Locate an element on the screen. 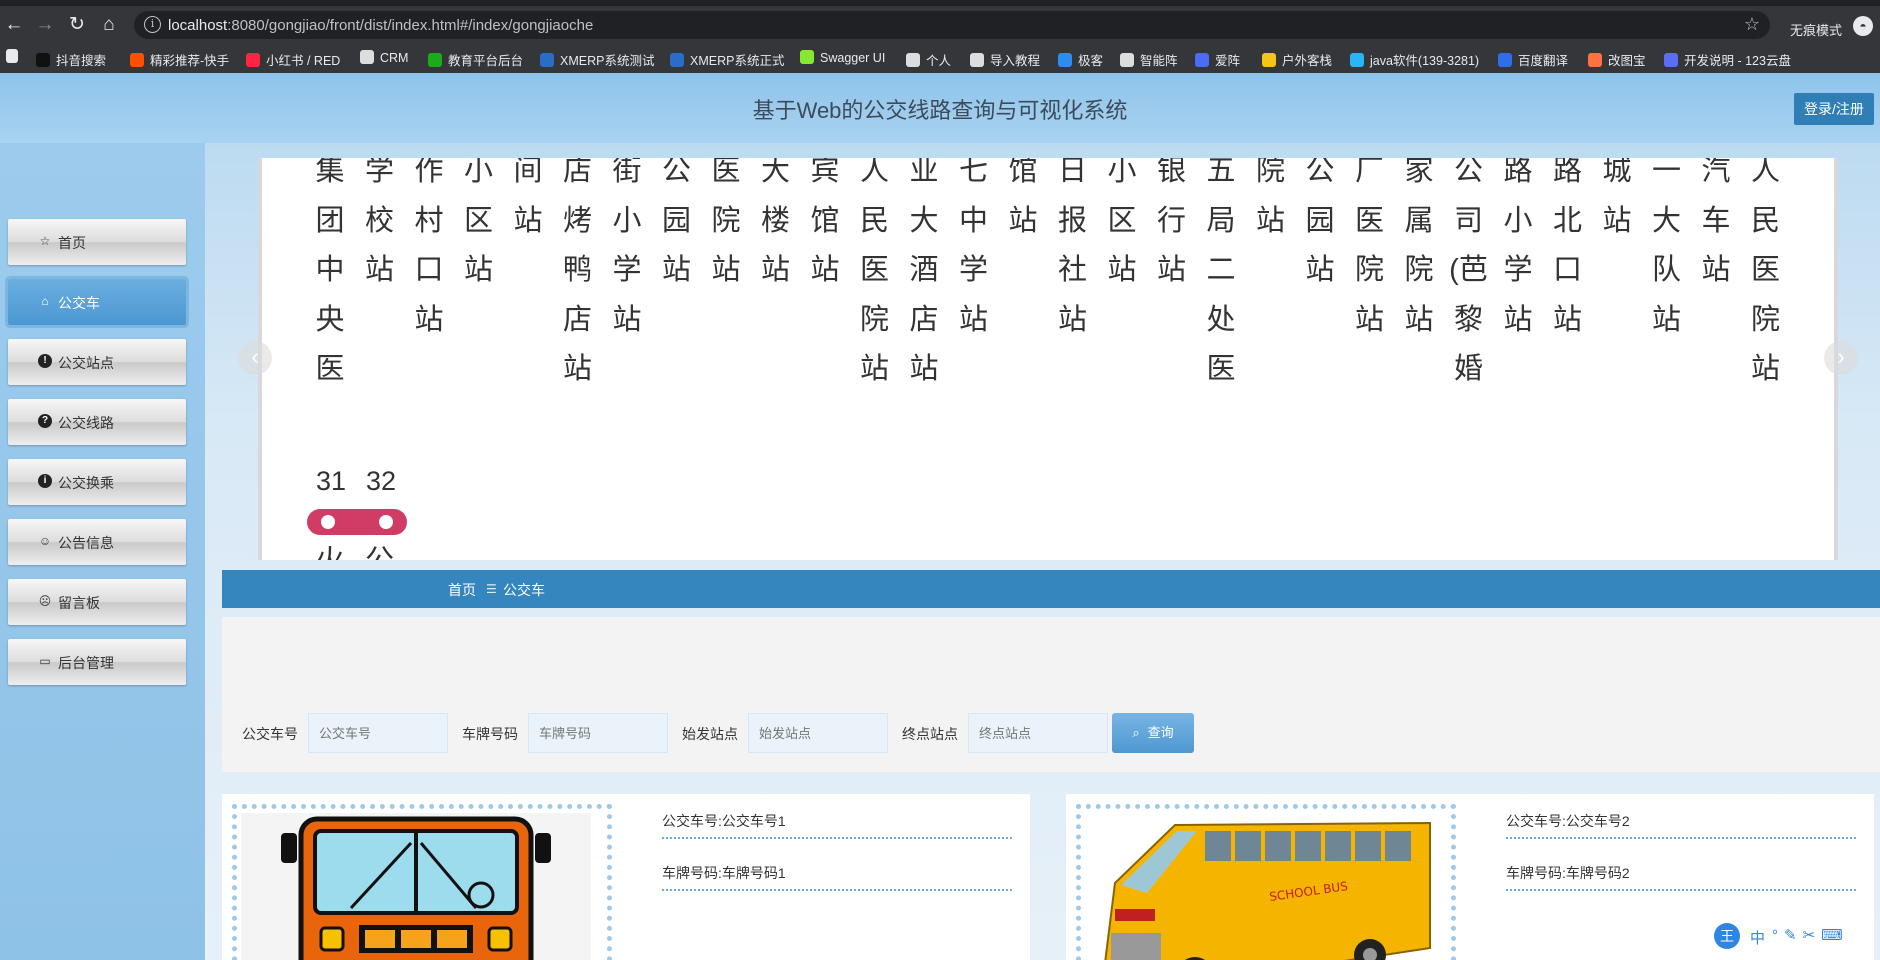 This screenshot has width=1880, height=960. station-number: 32 is located at coordinates (381, 481).